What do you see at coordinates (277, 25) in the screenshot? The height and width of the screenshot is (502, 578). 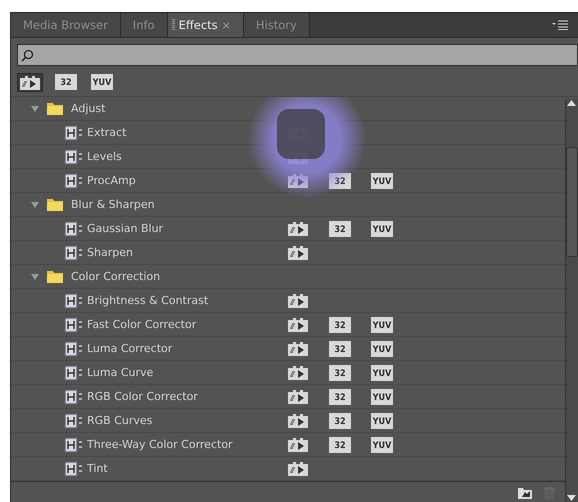 I see `panel-tab: History` at bounding box center [277, 25].